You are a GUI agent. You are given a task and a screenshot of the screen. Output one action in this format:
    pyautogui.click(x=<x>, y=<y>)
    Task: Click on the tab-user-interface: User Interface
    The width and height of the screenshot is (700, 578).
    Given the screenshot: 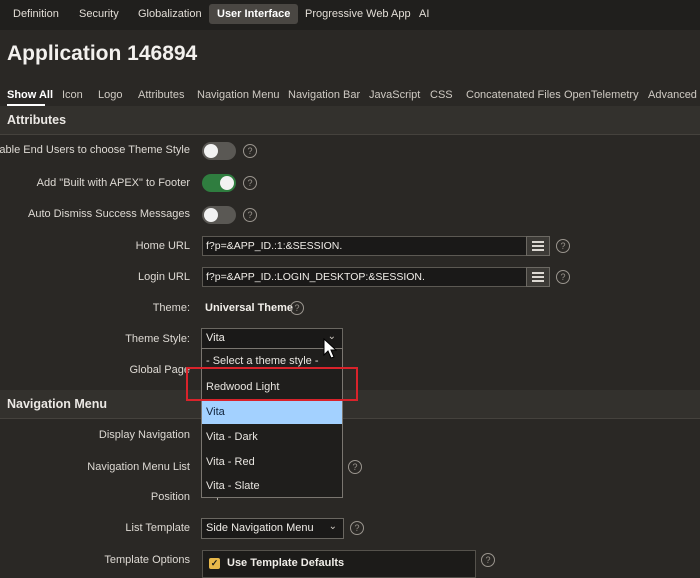 What is the action you would take?
    pyautogui.click(x=254, y=14)
    